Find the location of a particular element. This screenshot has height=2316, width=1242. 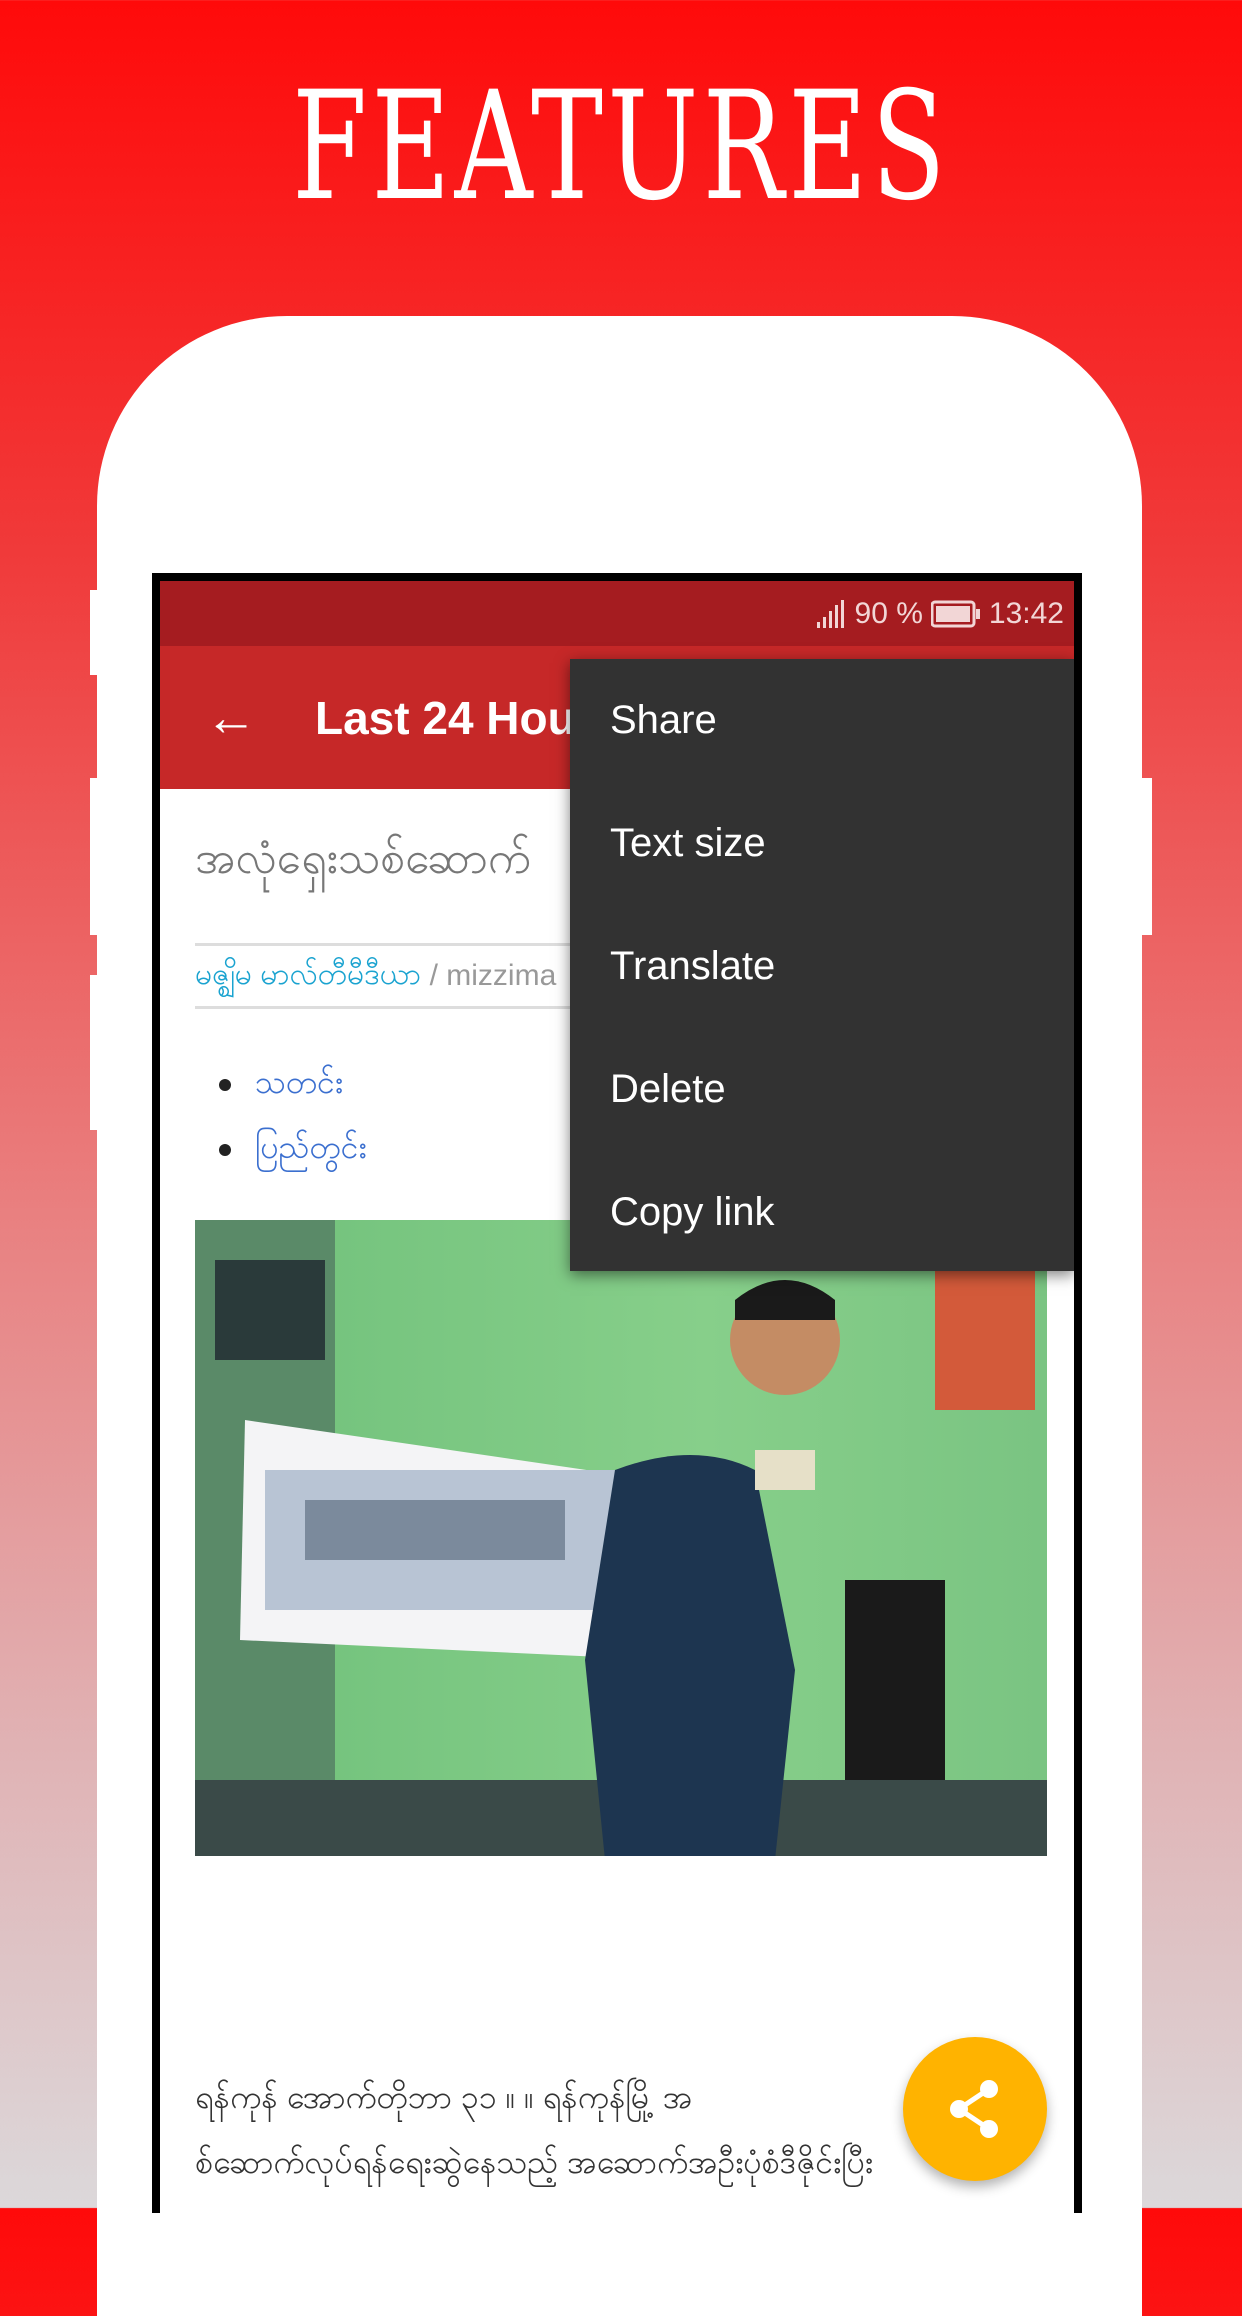

menu-item-share: Share is located at coordinates (822, 720).